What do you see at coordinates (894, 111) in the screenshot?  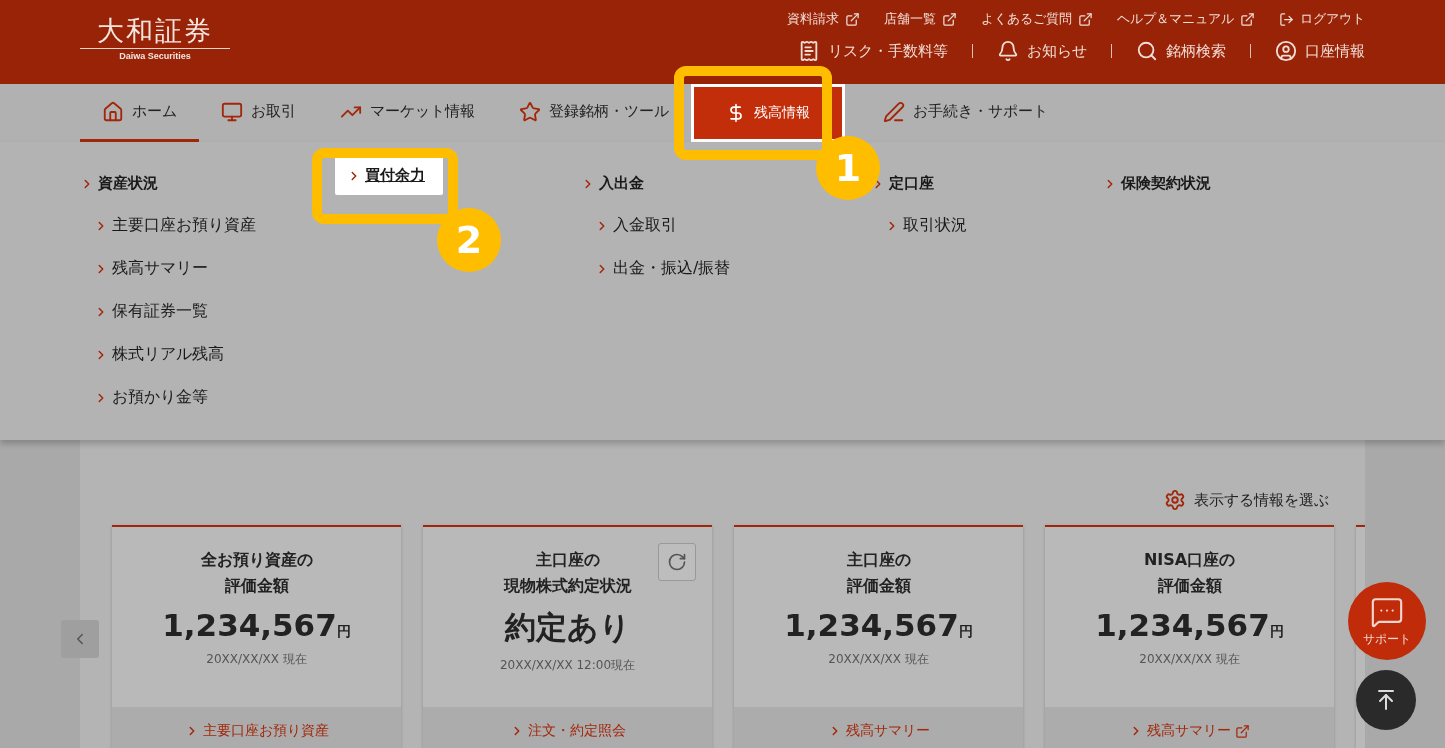 I see `pen-icon` at bounding box center [894, 111].